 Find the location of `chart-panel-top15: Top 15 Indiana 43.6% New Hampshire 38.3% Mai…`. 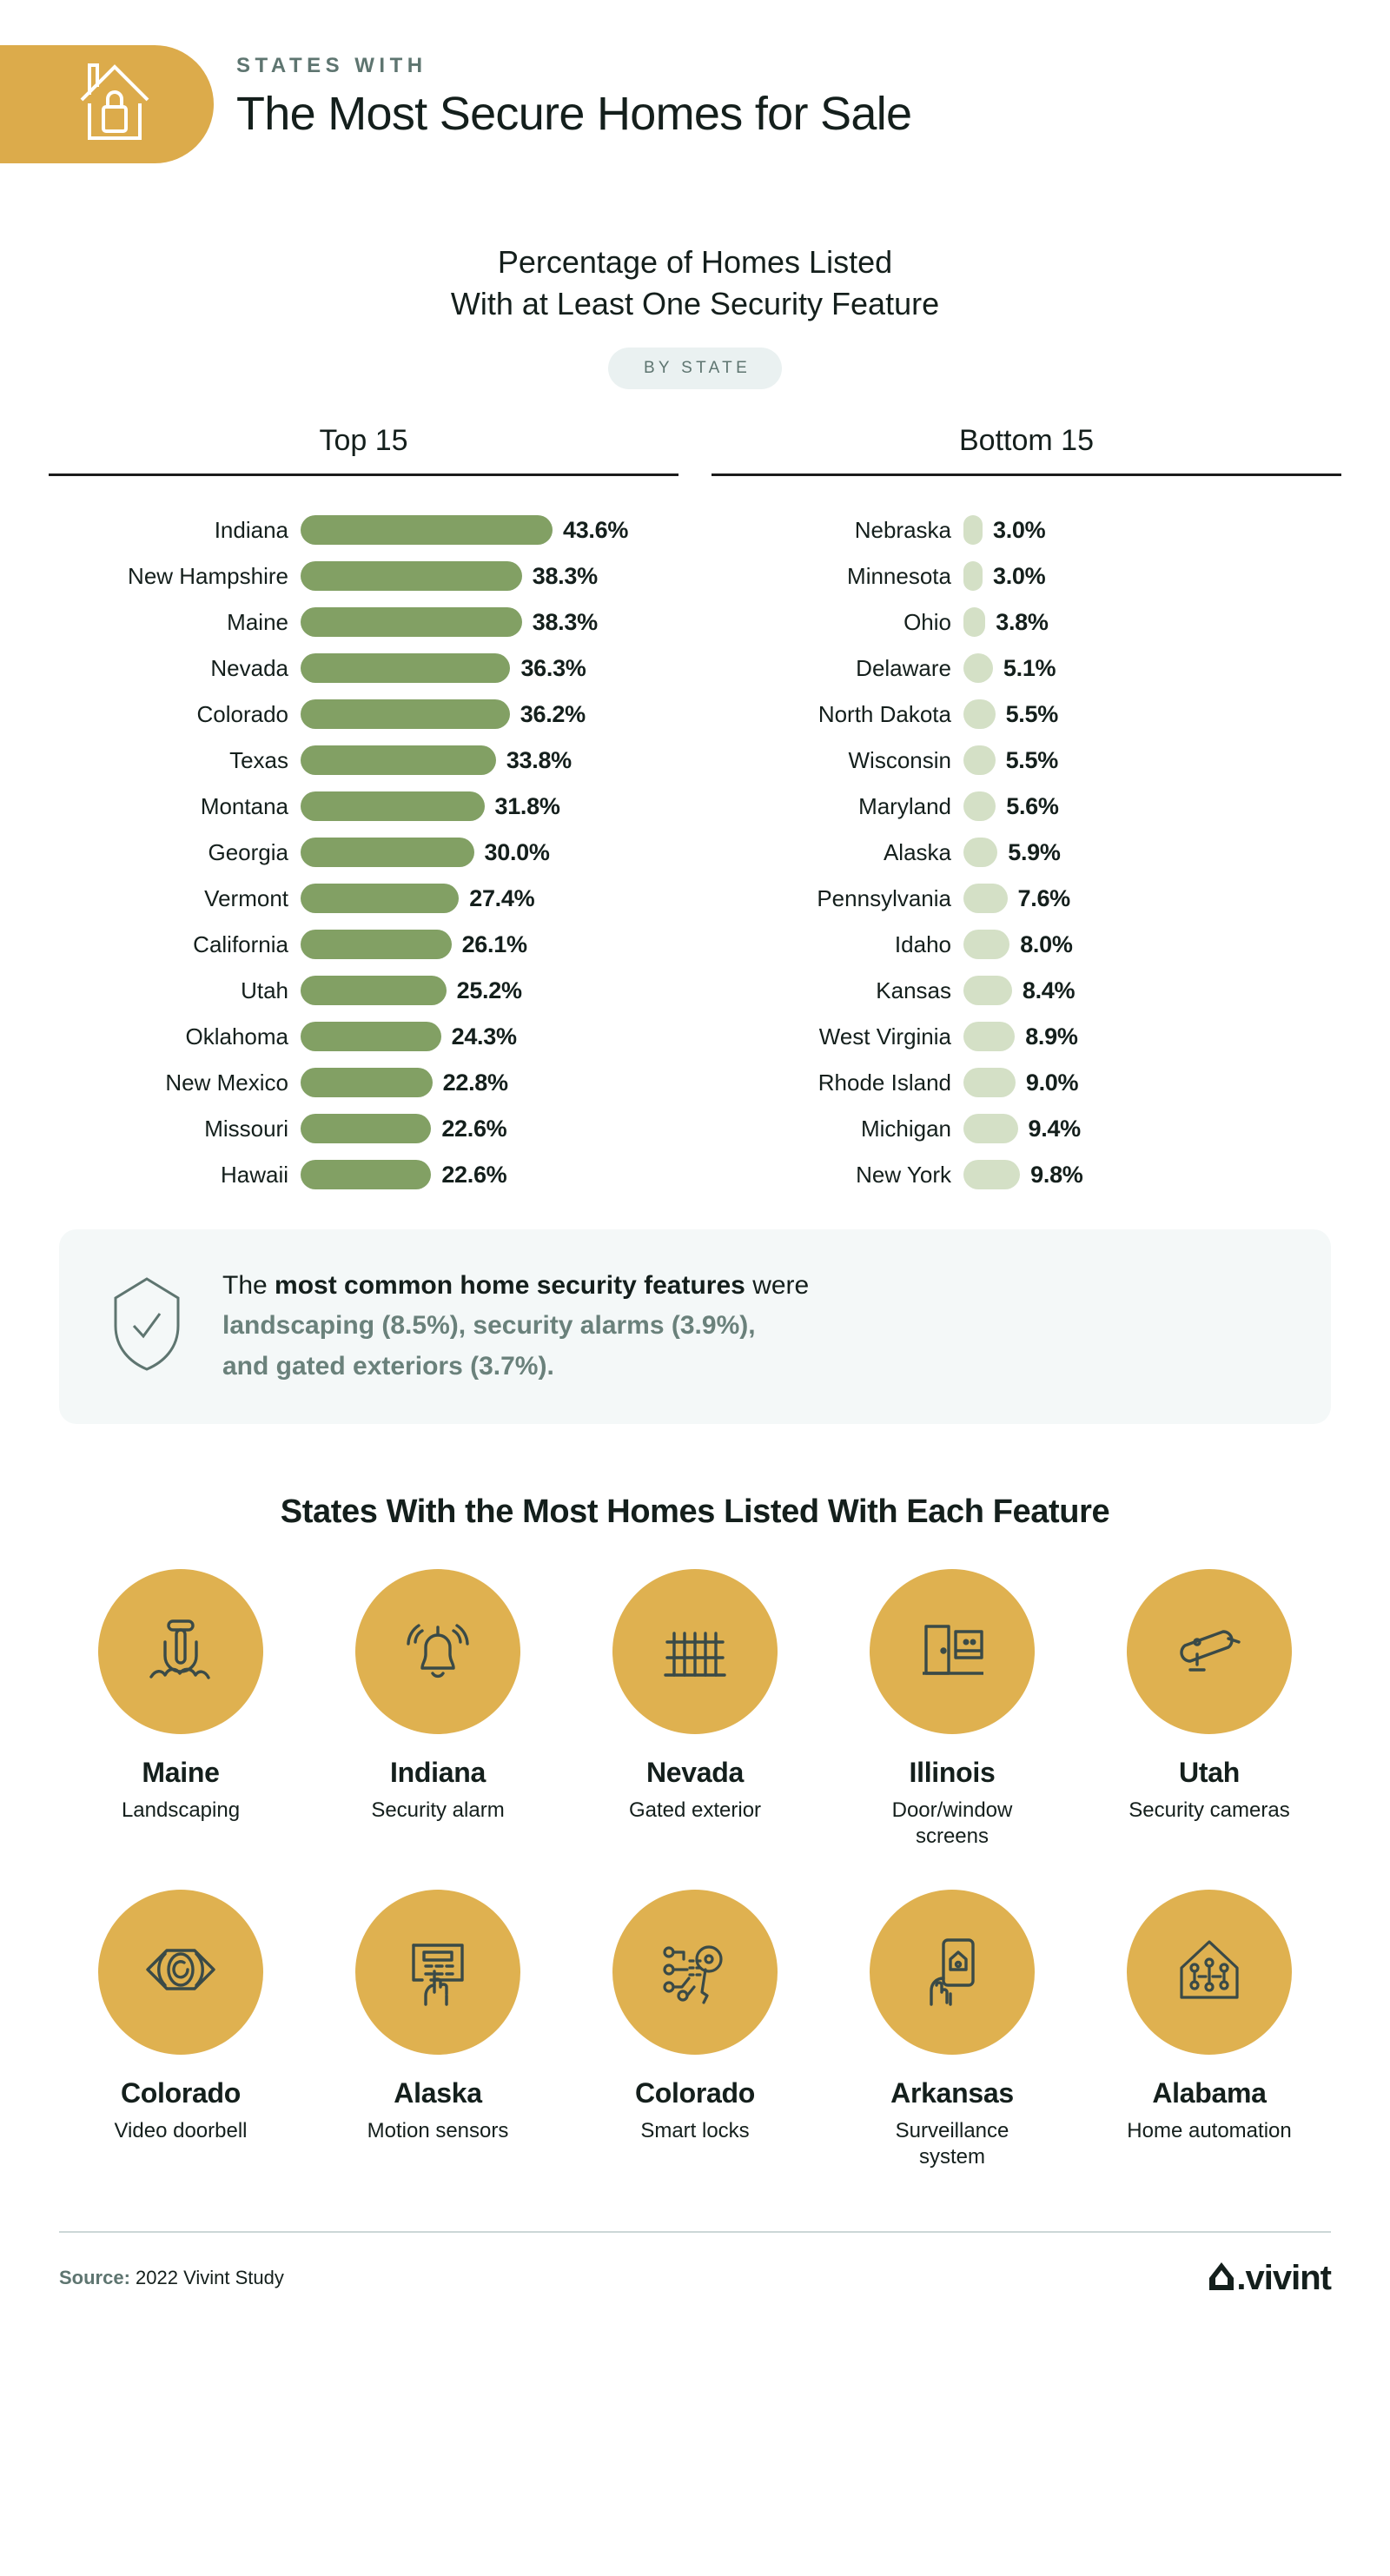

chart-panel-top15: Top 15 Indiana 43.6% New Hampshire 38.3% Mai… is located at coordinates (363, 811).